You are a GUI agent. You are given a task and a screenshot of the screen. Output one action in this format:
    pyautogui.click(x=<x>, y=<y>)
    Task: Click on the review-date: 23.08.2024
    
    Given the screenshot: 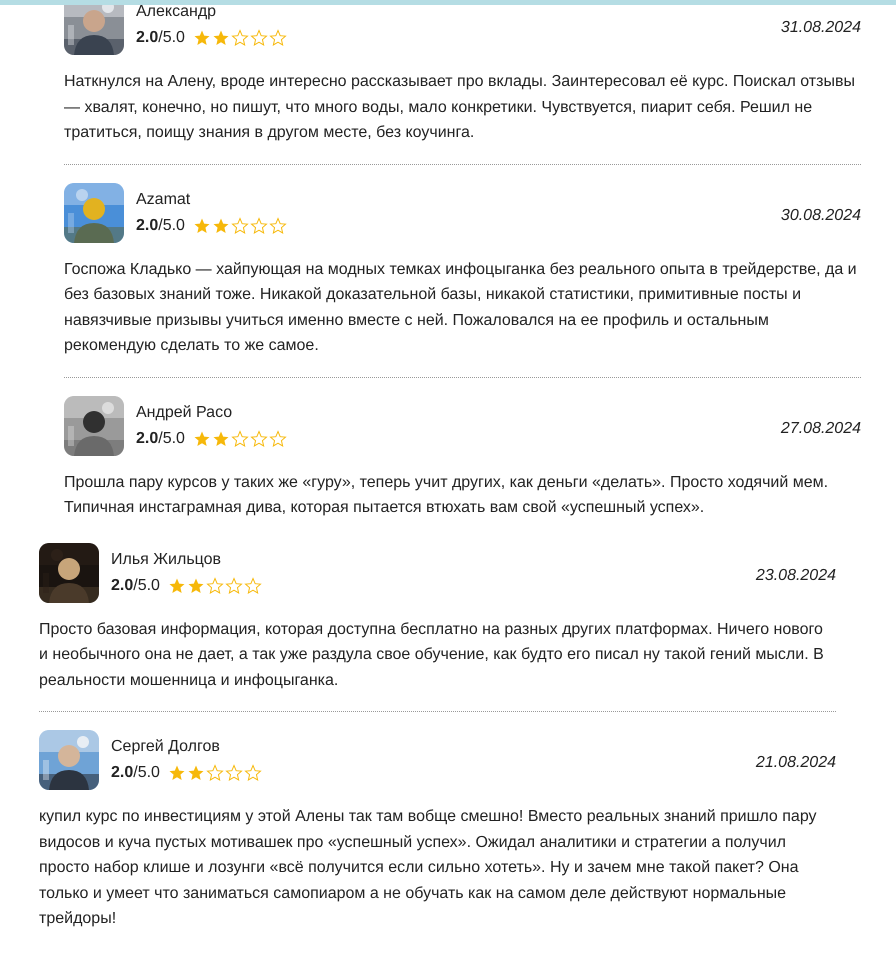 What is the action you would take?
    pyautogui.click(x=796, y=575)
    